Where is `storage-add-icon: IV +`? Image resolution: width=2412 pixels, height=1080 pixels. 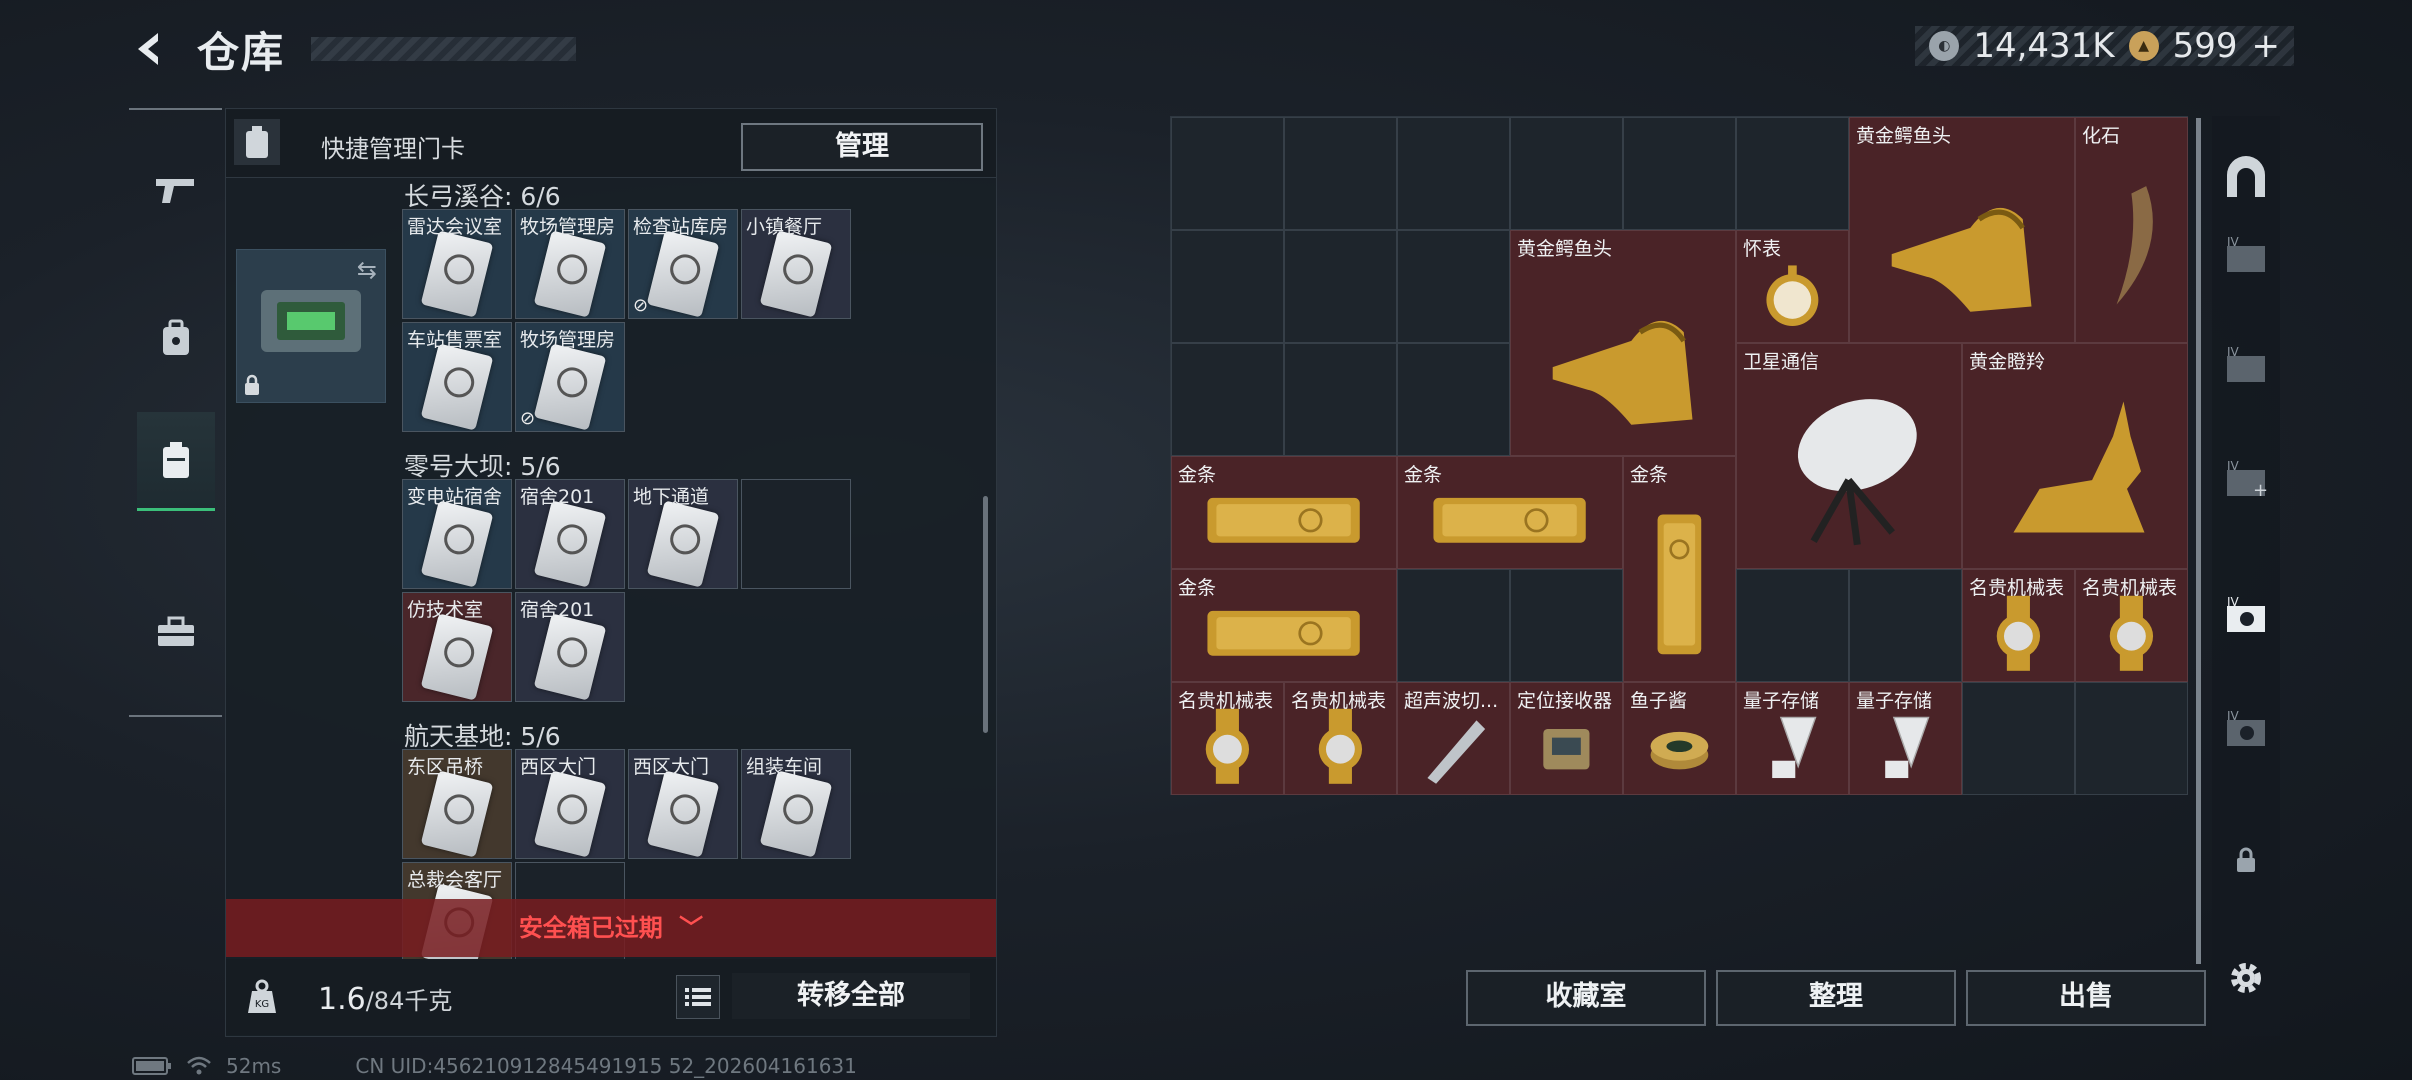 storage-add-icon: IV + is located at coordinates (2247, 480).